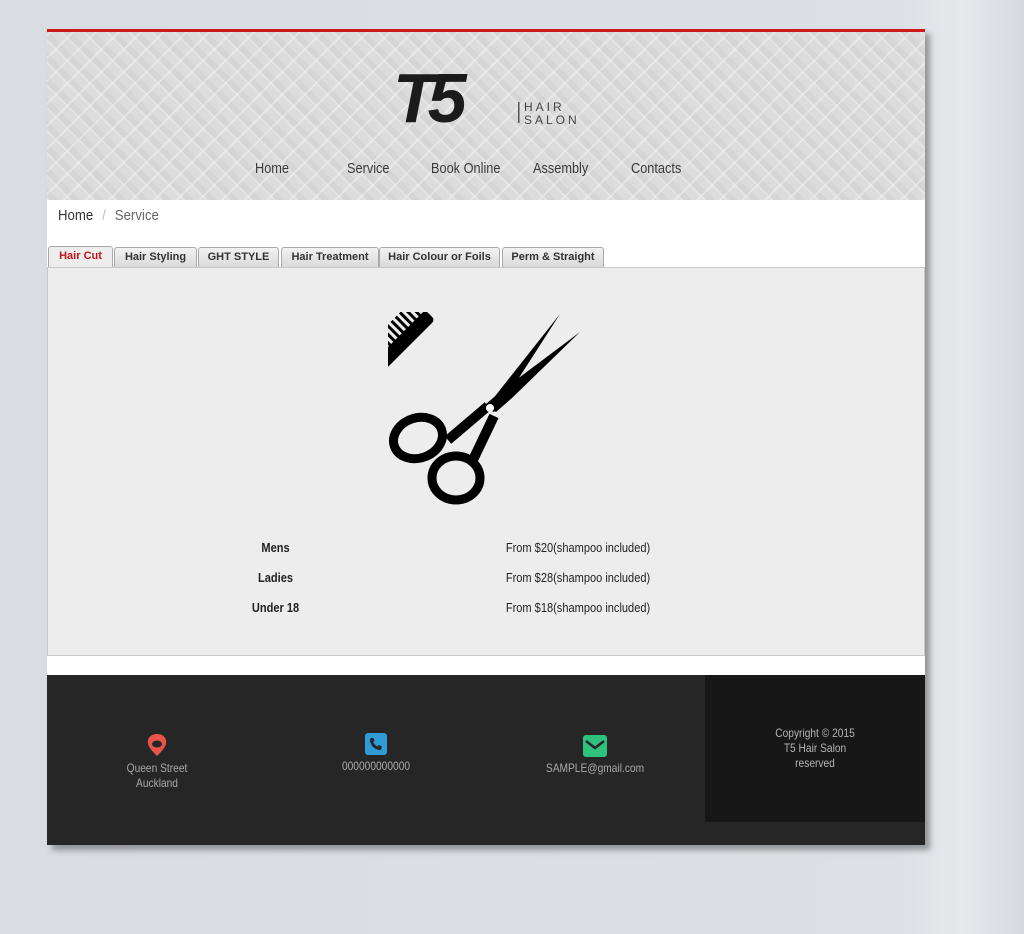 This screenshot has width=1024, height=934. Describe the element at coordinates (108, 215) in the screenshot. I see `breadcrumb: Home / Service` at that location.